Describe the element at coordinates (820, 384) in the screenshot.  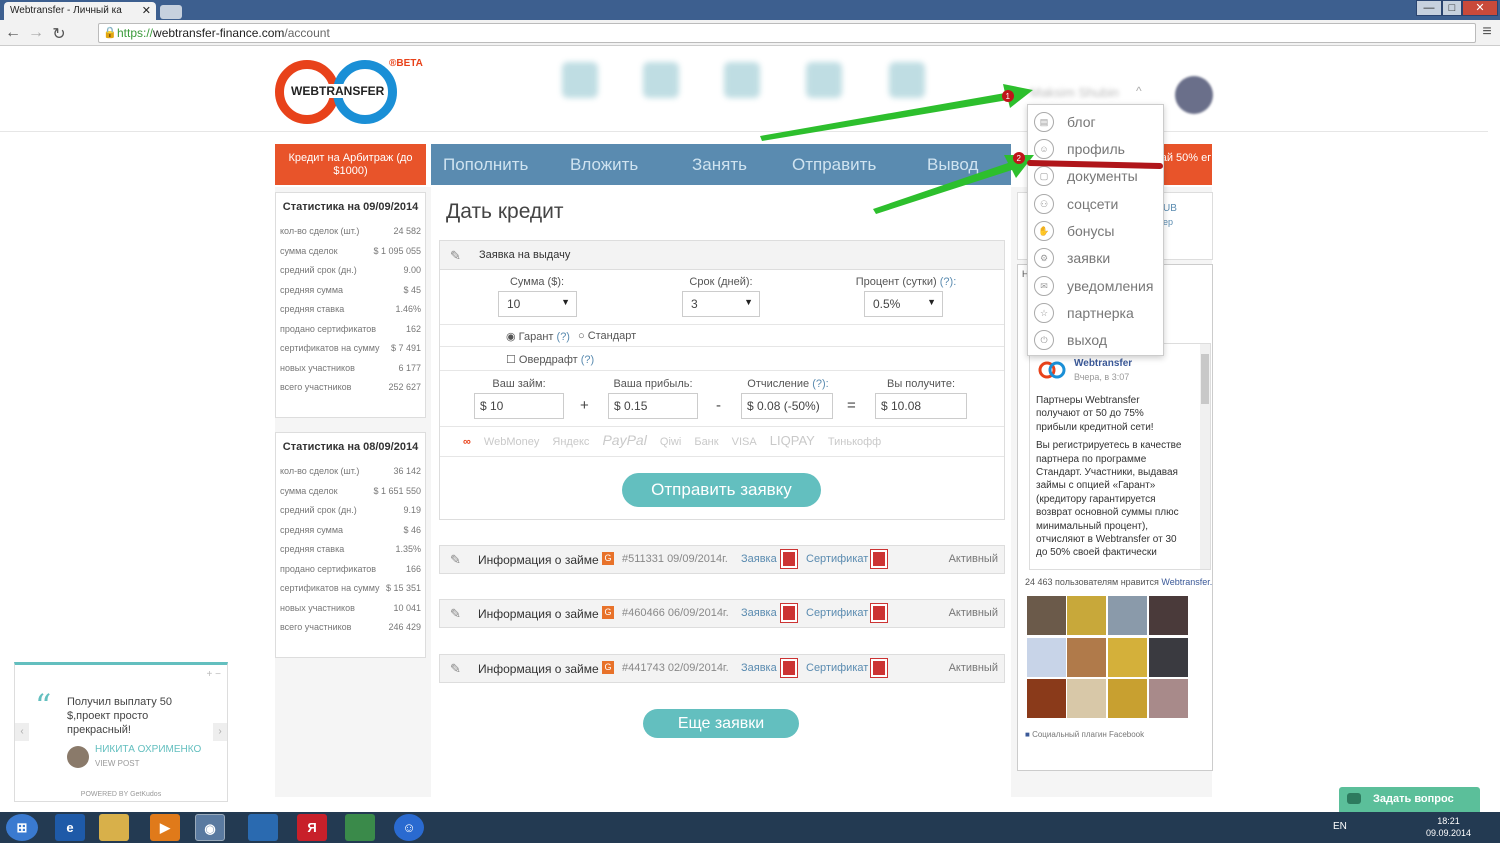
I see `fee-help-link: (?):` at that location.